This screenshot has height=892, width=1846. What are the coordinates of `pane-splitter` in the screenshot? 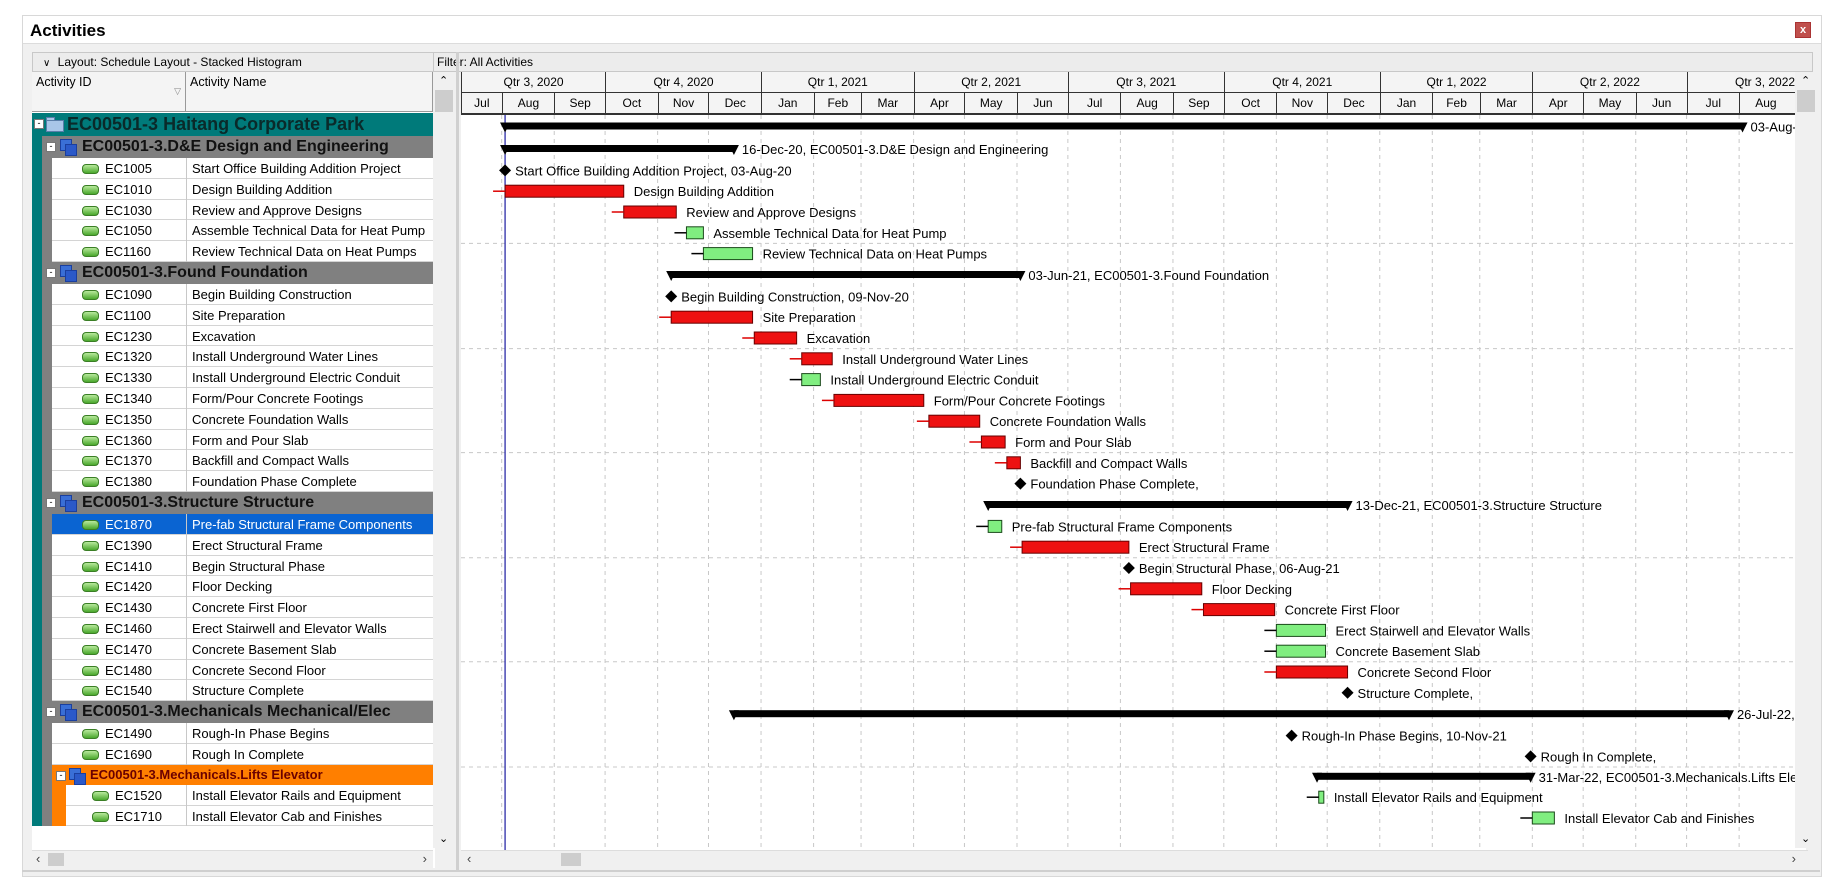 It's located at (457, 462).